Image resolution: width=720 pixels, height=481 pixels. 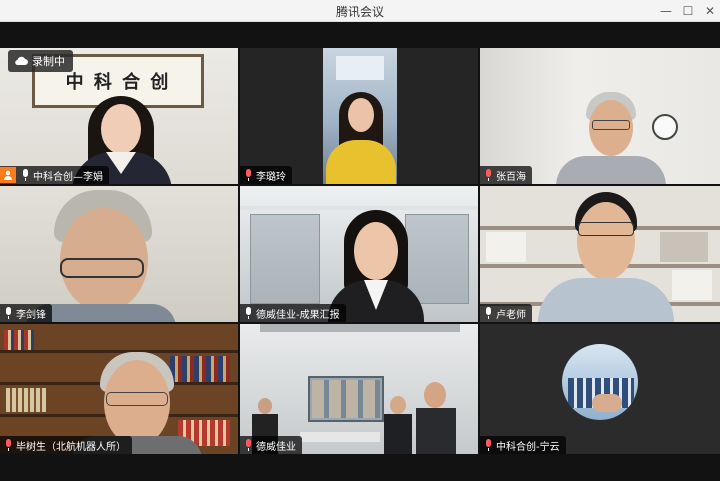 I want to click on wall-clock, so click(x=665, y=127).